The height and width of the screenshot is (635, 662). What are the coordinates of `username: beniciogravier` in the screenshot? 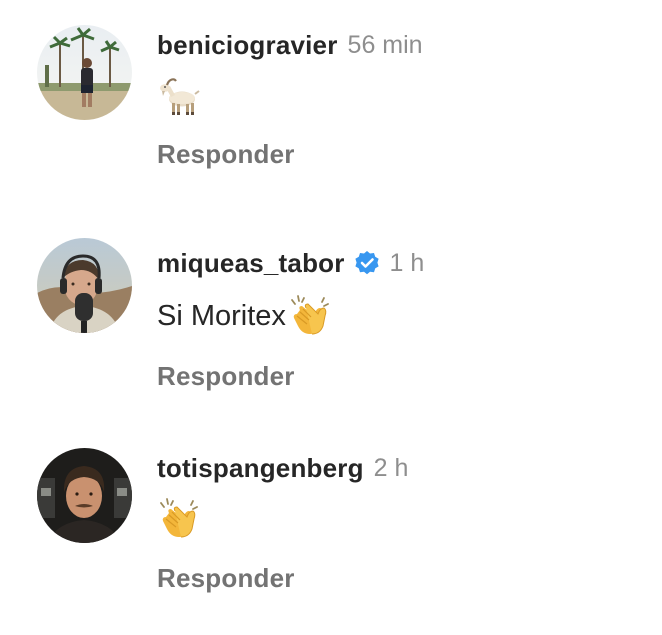 It's located at (247, 45).